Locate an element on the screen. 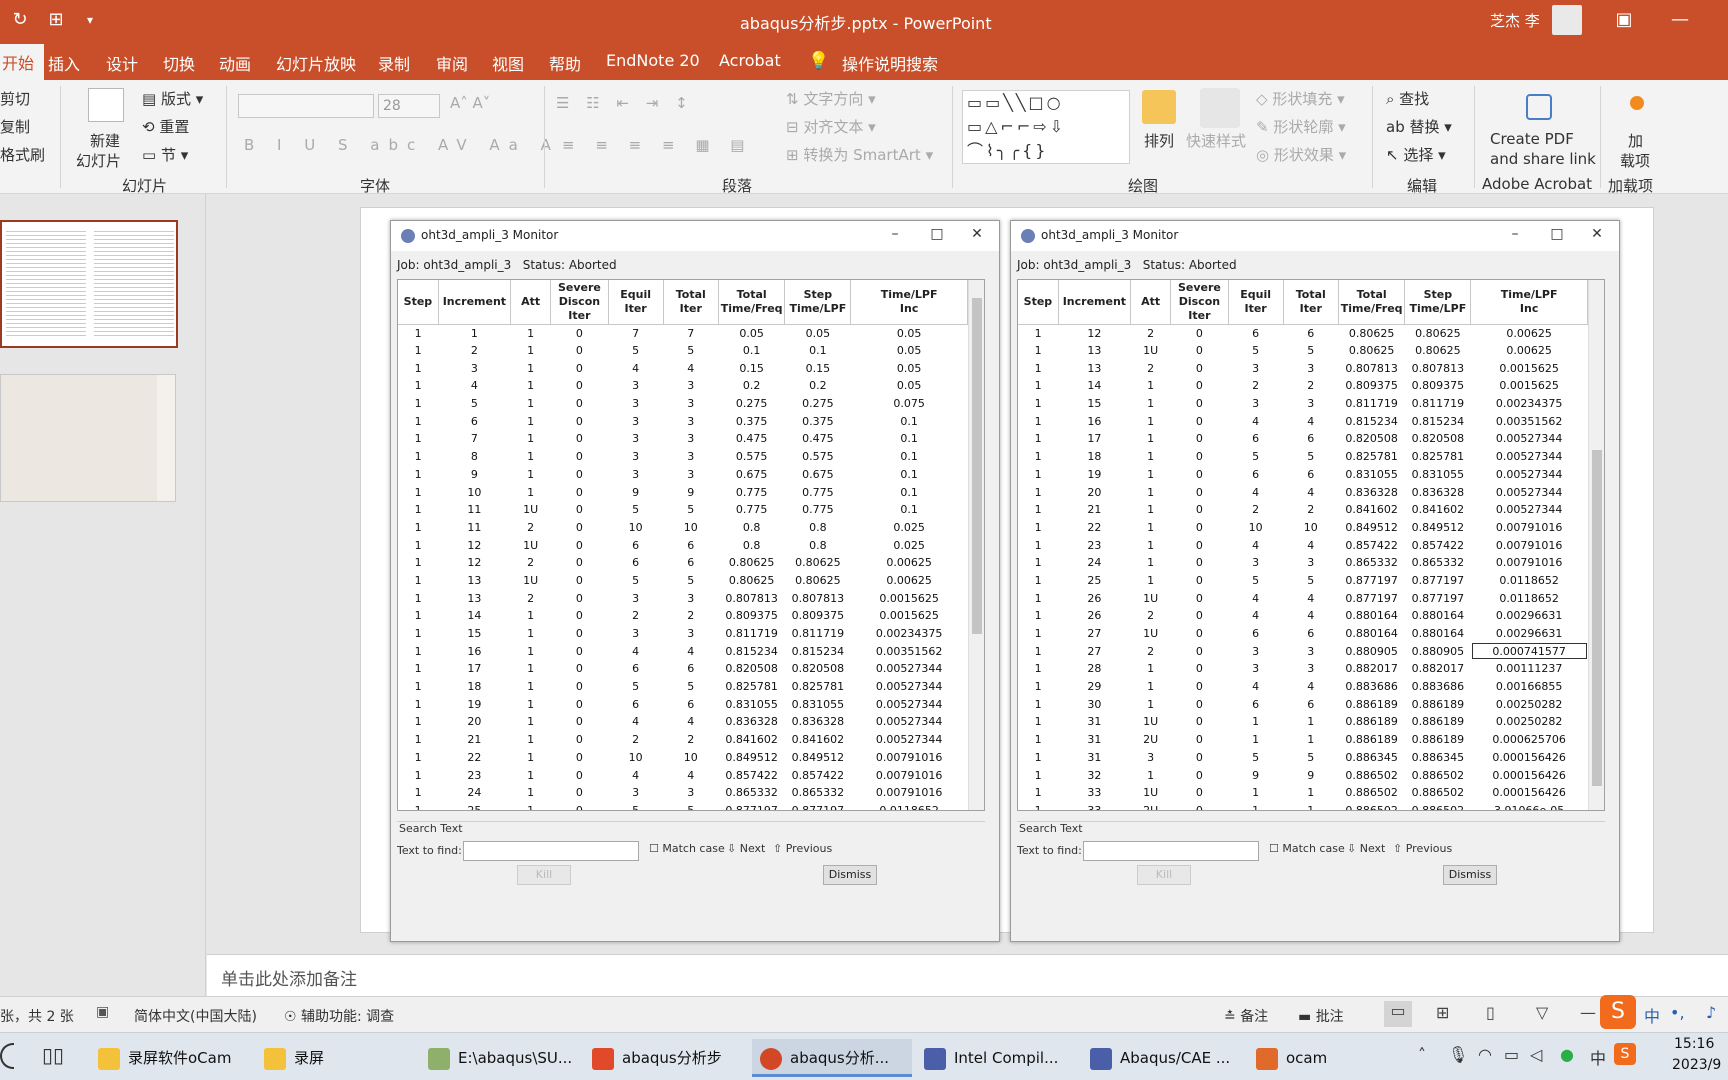 The image size is (1728, 1080). tab-record: 录制 is located at coordinates (394, 63).